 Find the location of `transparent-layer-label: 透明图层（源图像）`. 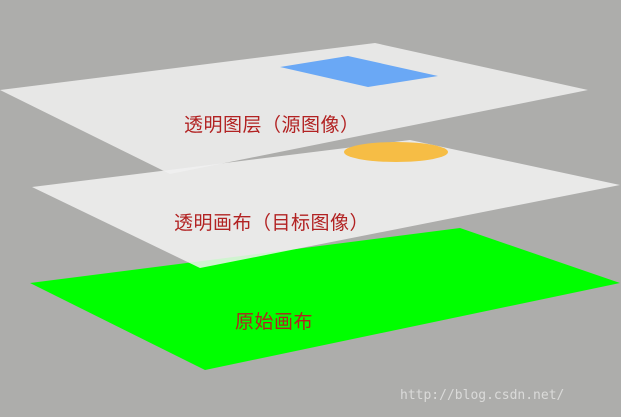

transparent-layer-label: 透明图层（源图像） is located at coordinates (272, 125).